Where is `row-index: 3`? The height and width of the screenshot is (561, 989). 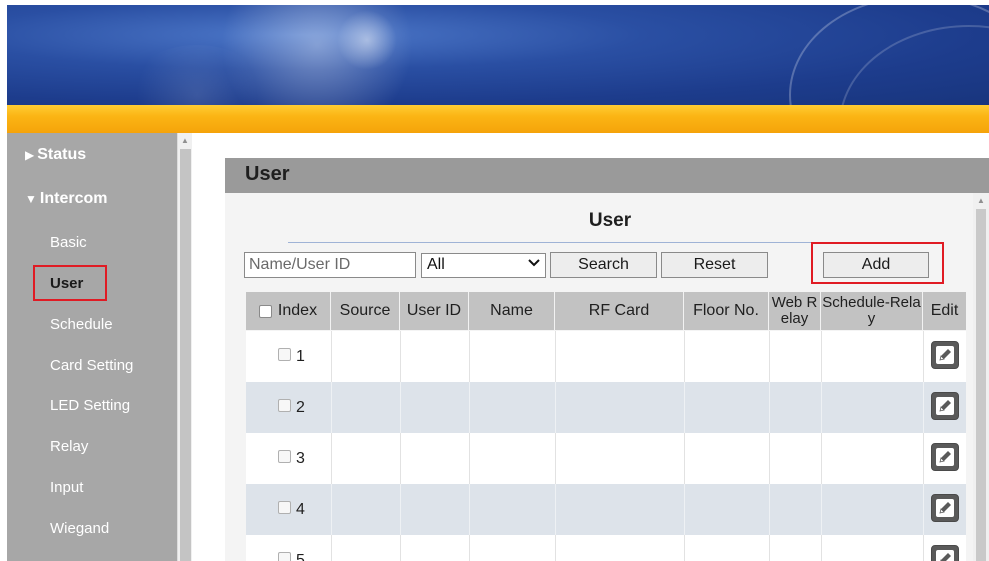 row-index: 3 is located at coordinates (300, 458).